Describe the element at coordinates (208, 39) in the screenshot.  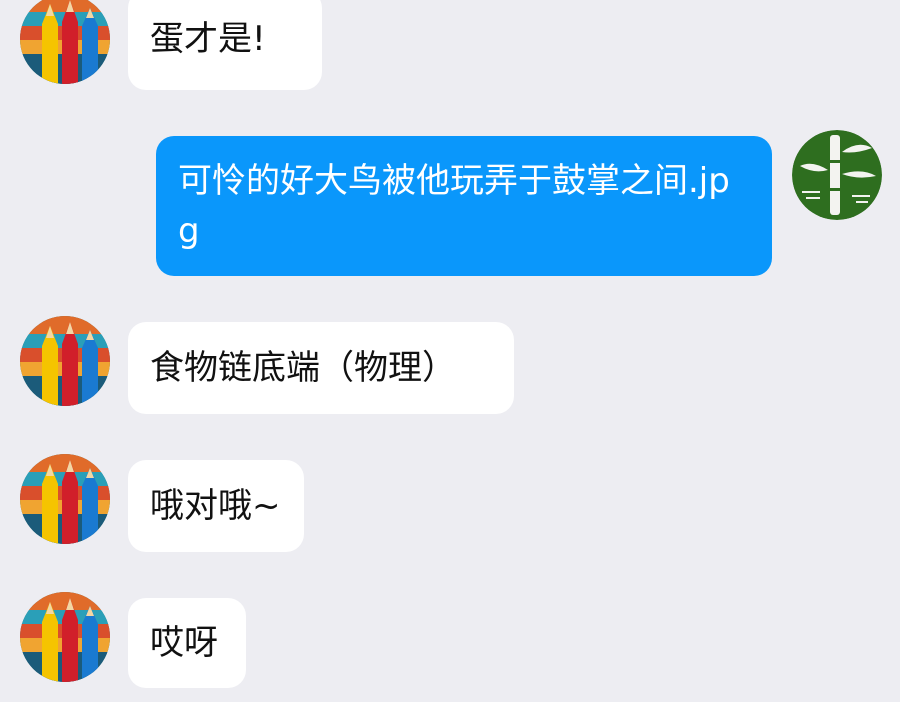
I see `message-text: 蛋才是!` at that location.